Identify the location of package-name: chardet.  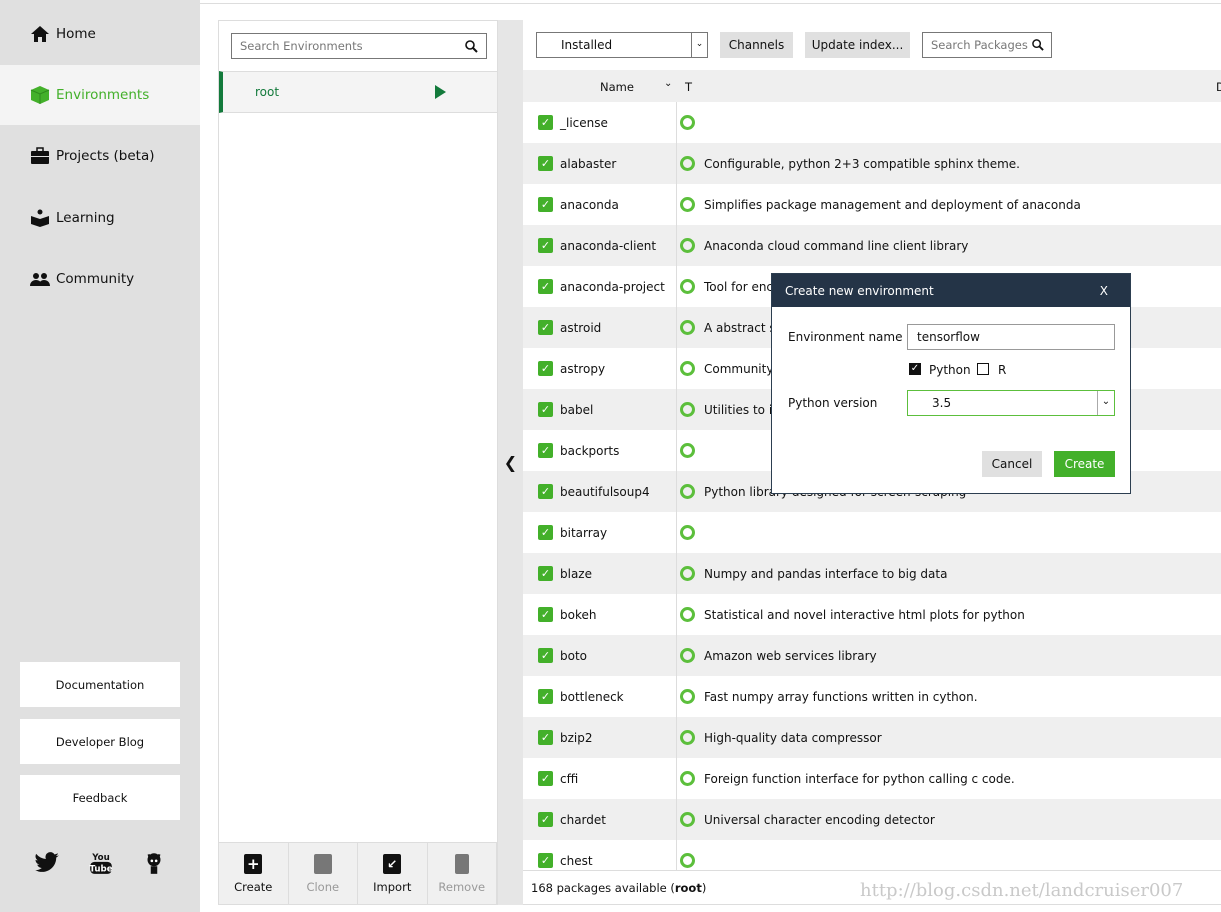
(583, 819).